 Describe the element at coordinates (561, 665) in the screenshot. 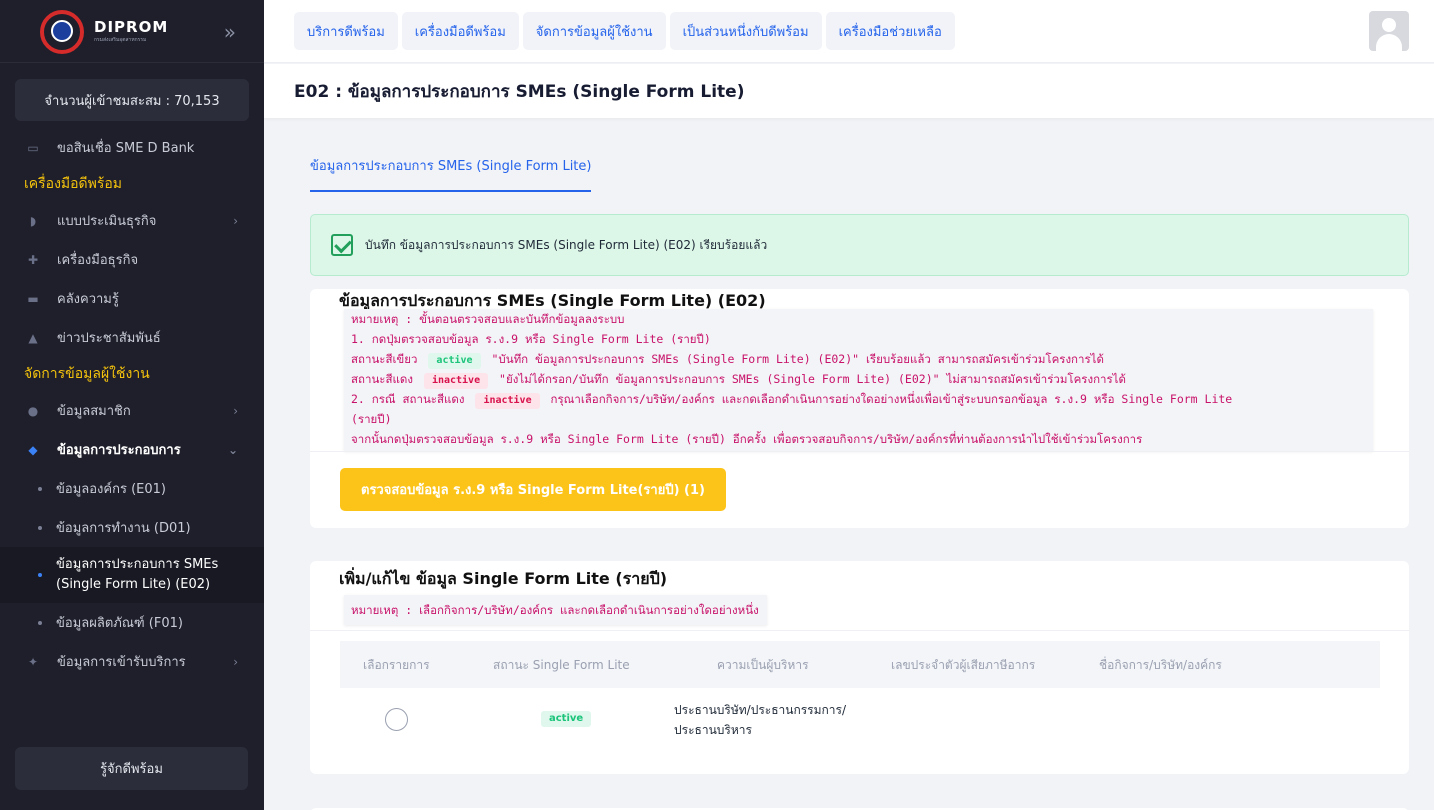

I see `column-header: สถานะ Single Form Lite` at that location.